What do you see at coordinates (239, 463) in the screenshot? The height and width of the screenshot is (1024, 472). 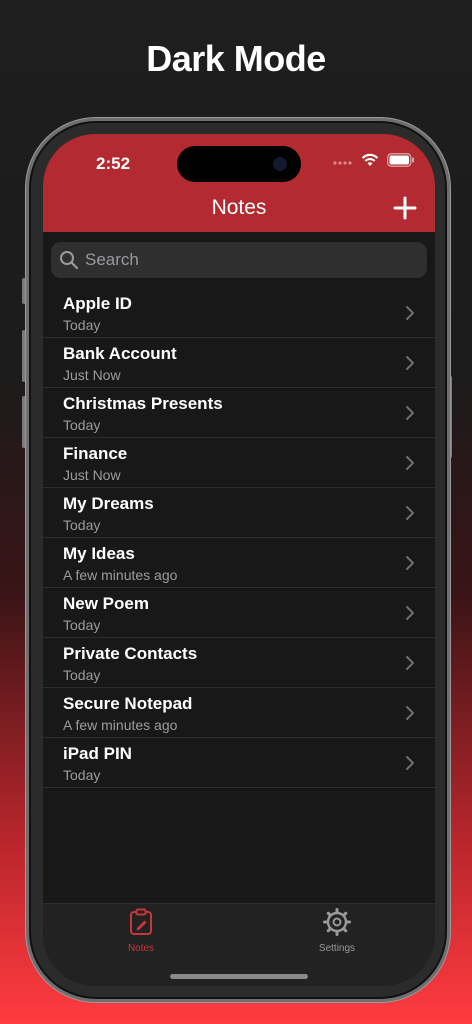 I see `list-item: Finance Just Now` at bounding box center [239, 463].